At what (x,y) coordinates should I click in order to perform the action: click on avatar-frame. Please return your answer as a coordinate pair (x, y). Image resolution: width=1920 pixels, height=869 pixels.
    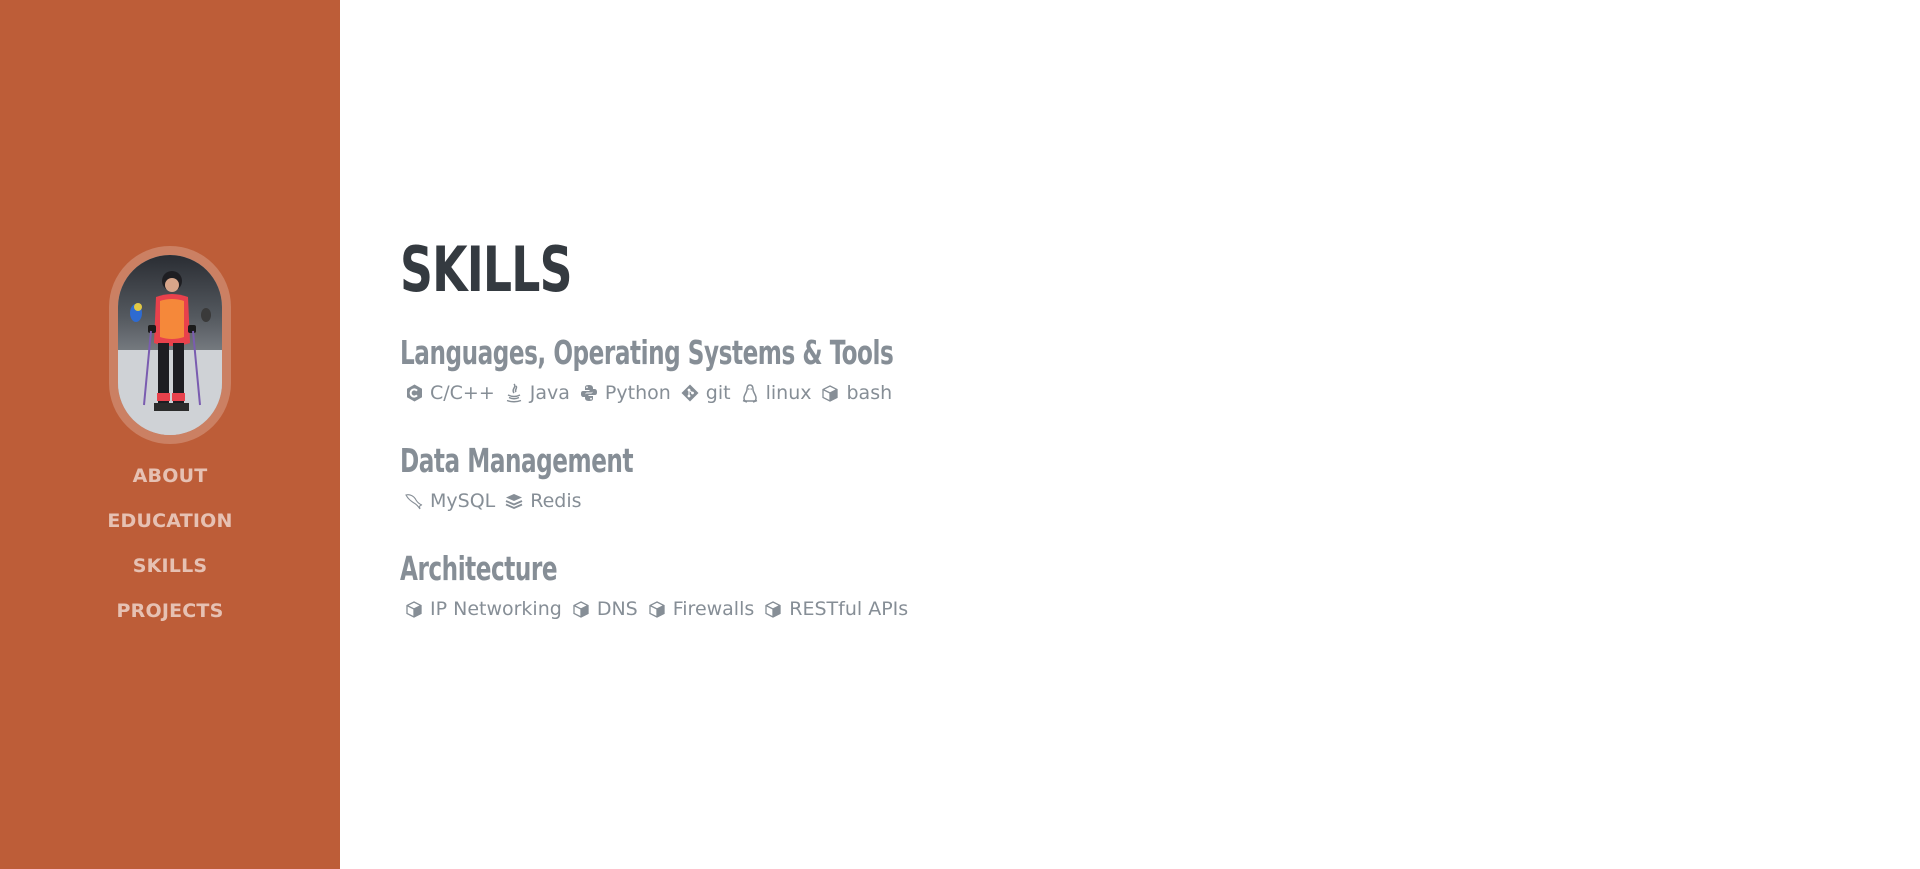
    Looking at the image, I should click on (170, 345).